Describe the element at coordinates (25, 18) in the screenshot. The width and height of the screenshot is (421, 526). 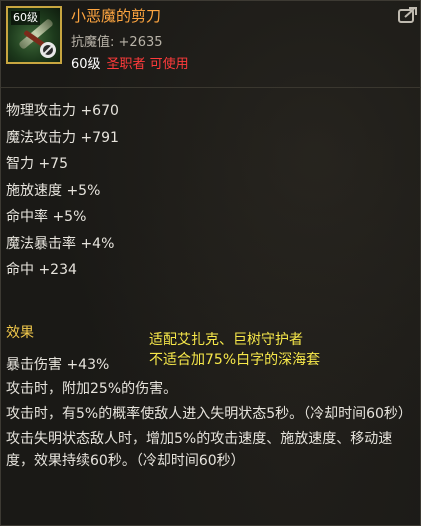
I see `item-level-badge: 60级` at that location.